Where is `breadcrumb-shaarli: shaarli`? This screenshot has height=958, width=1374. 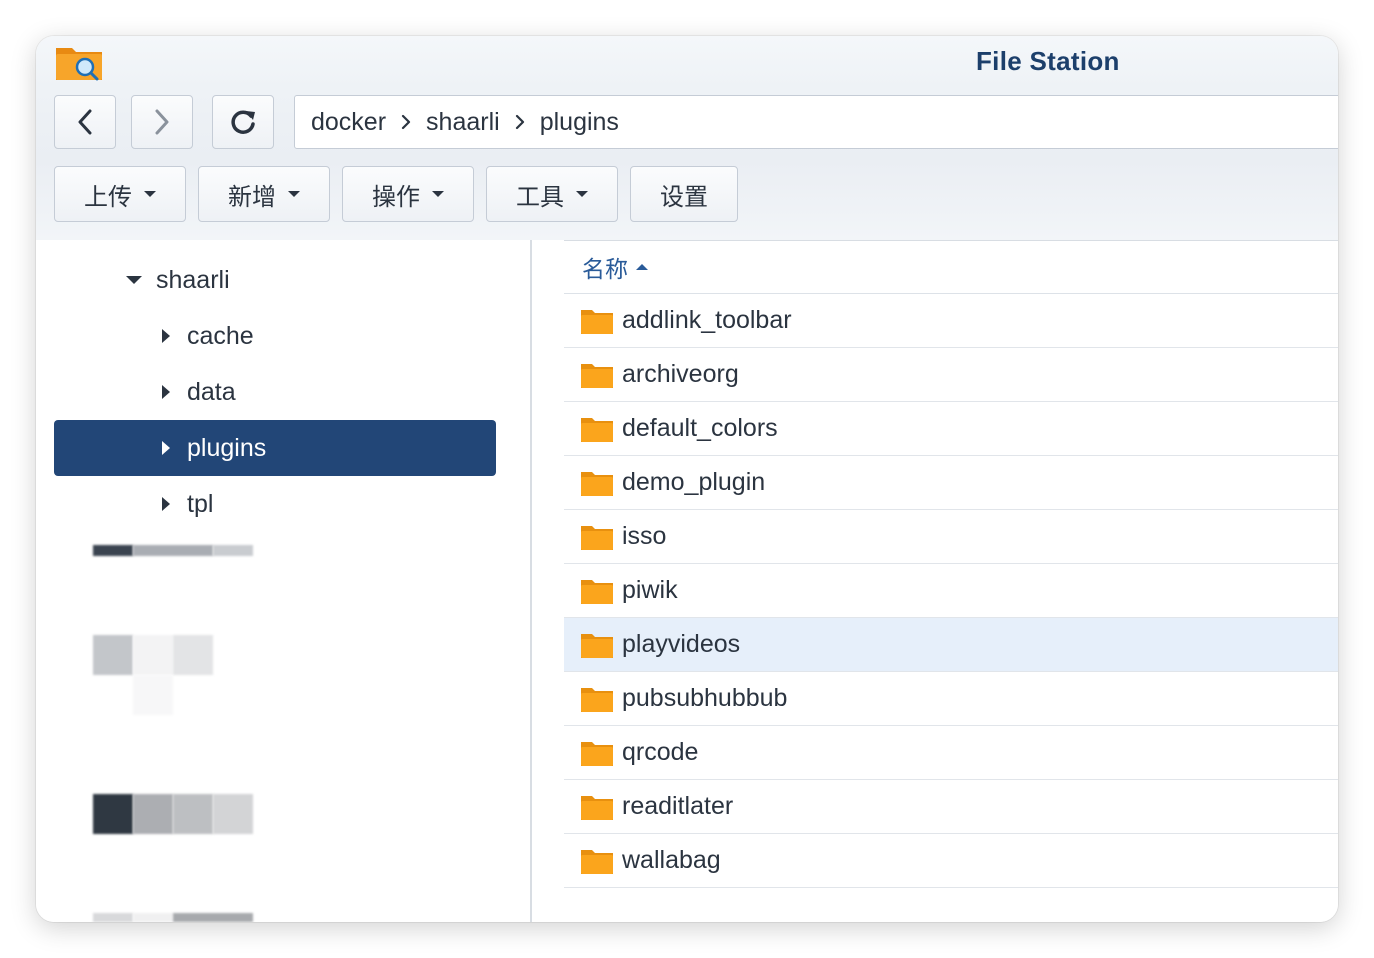
breadcrumb-shaarli: shaarli is located at coordinates (463, 122).